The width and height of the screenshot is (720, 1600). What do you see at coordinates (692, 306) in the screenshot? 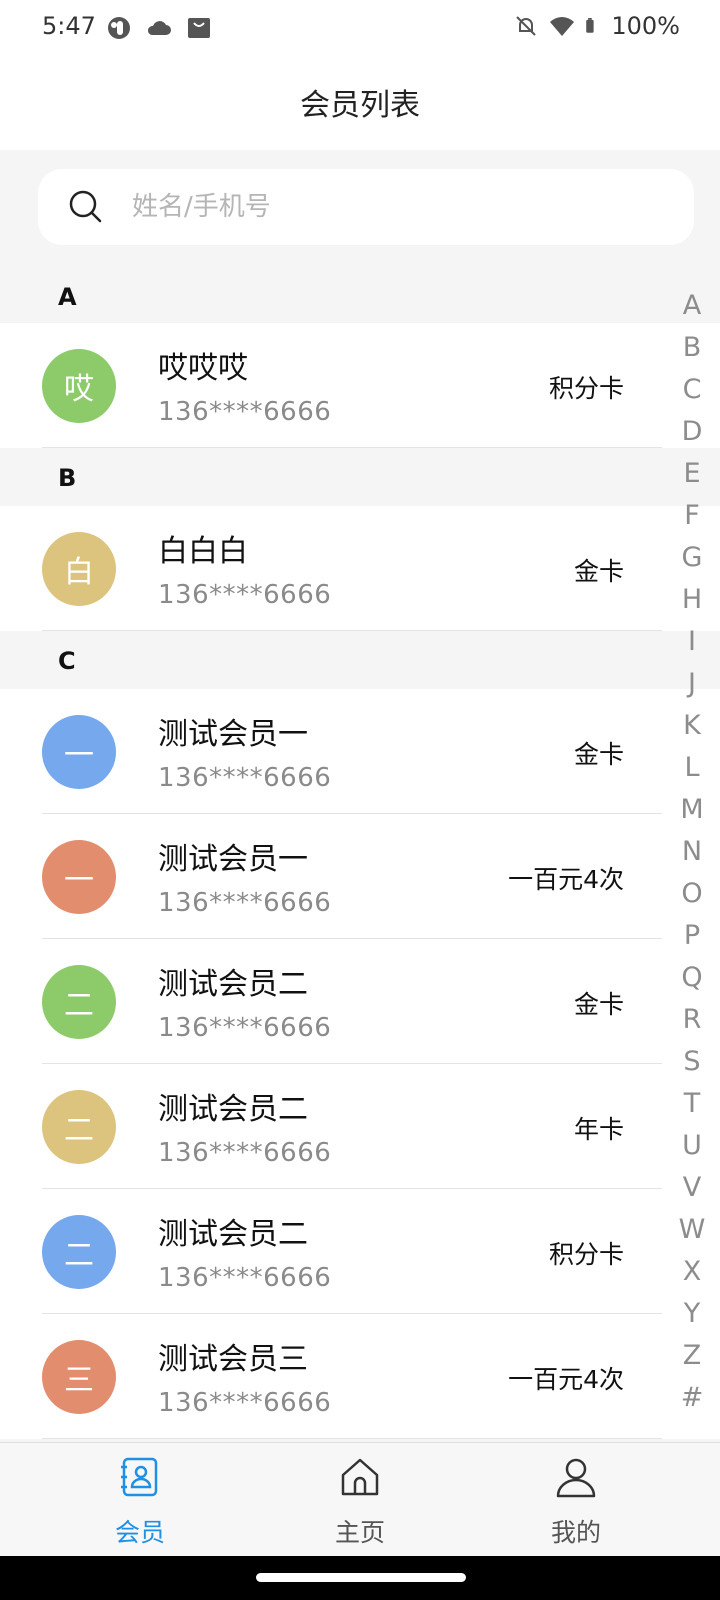
I see `index-letter-a: A` at bounding box center [692, 306].